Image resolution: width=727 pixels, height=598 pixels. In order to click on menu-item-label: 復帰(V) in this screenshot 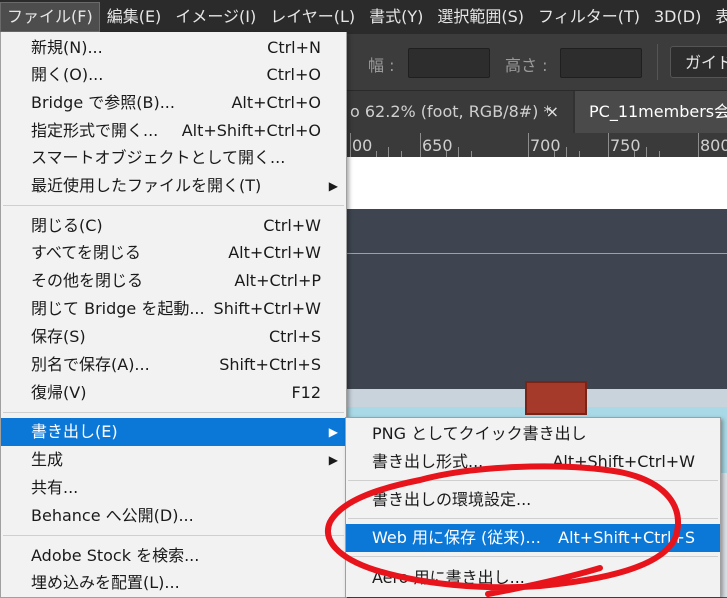, I will do `click(59, 392)`.